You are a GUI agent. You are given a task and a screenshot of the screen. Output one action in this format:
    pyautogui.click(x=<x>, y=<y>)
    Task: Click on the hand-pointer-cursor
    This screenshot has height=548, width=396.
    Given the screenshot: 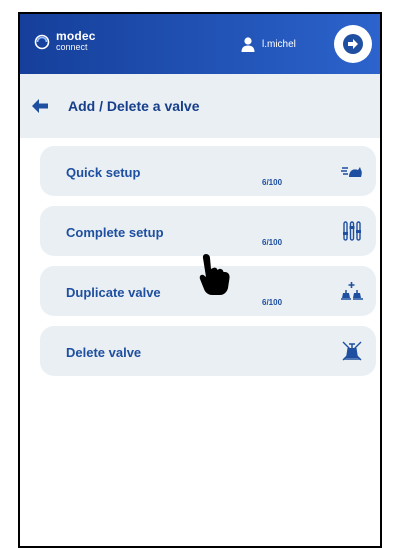 What is the action you would take?
    pyautogui.click(x=214, y=274)
    